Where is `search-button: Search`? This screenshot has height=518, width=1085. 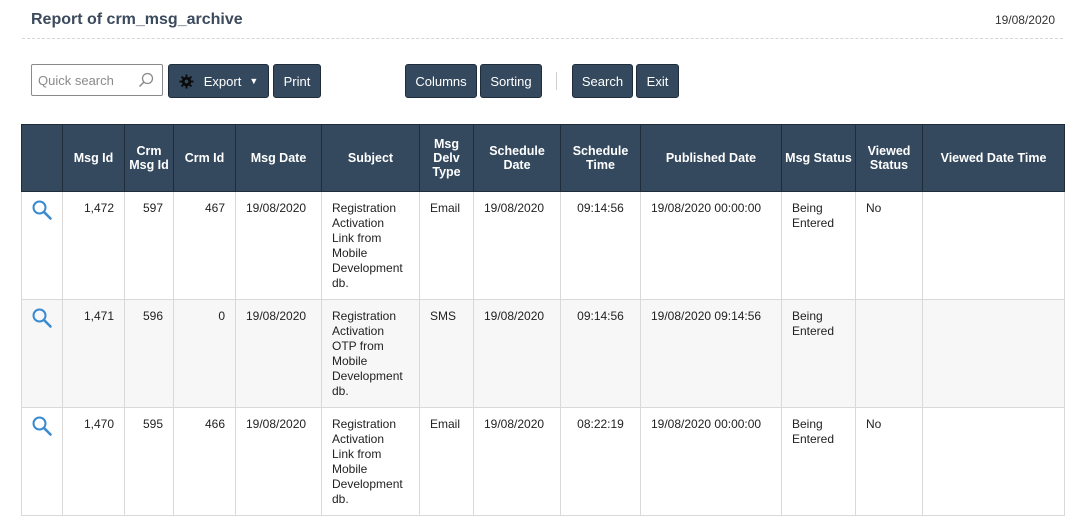
search-button: Search is located at coordinates (602, 81).